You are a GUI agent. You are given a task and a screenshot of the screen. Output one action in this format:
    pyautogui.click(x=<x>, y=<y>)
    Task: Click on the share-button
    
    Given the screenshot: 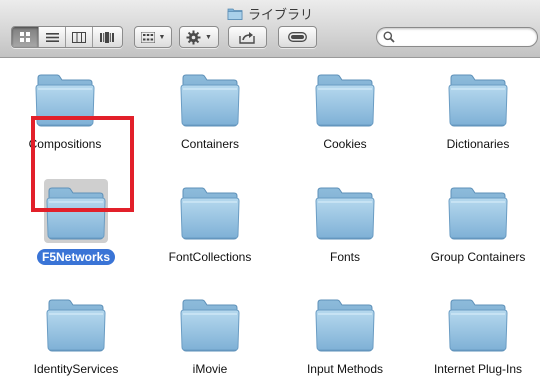 What is the action you would take?
    pyautogui.click(x=247, y=37)
    